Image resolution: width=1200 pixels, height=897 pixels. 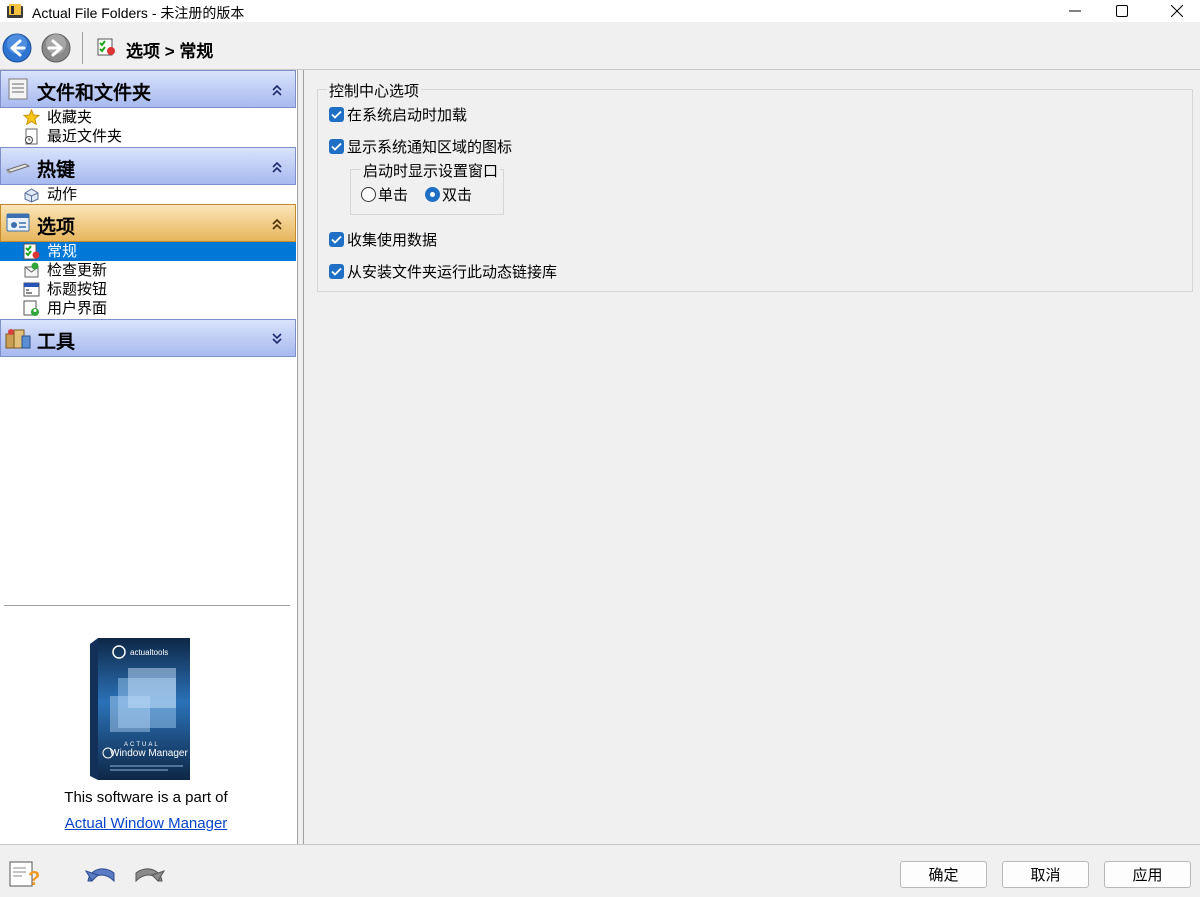 What do you see at coordinates (149, 652) in the screenshot?
I see `product-box-brand: actualtools` at bounding box center [149, 652].